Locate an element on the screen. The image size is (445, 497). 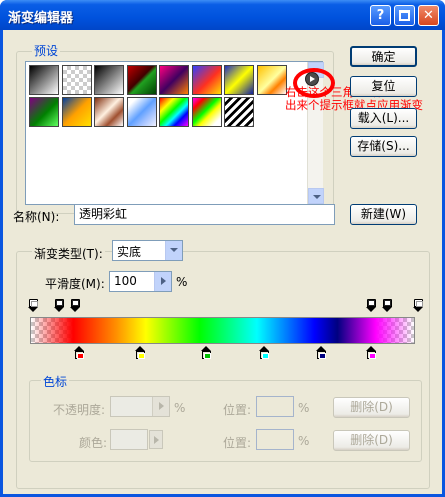
opacity-label: 不透明度: is located at coordinates (79, 410).